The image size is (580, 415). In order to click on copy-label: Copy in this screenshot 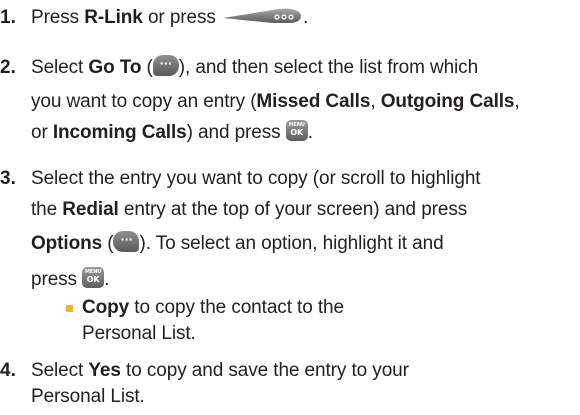, I will do `click(106, 307)`.